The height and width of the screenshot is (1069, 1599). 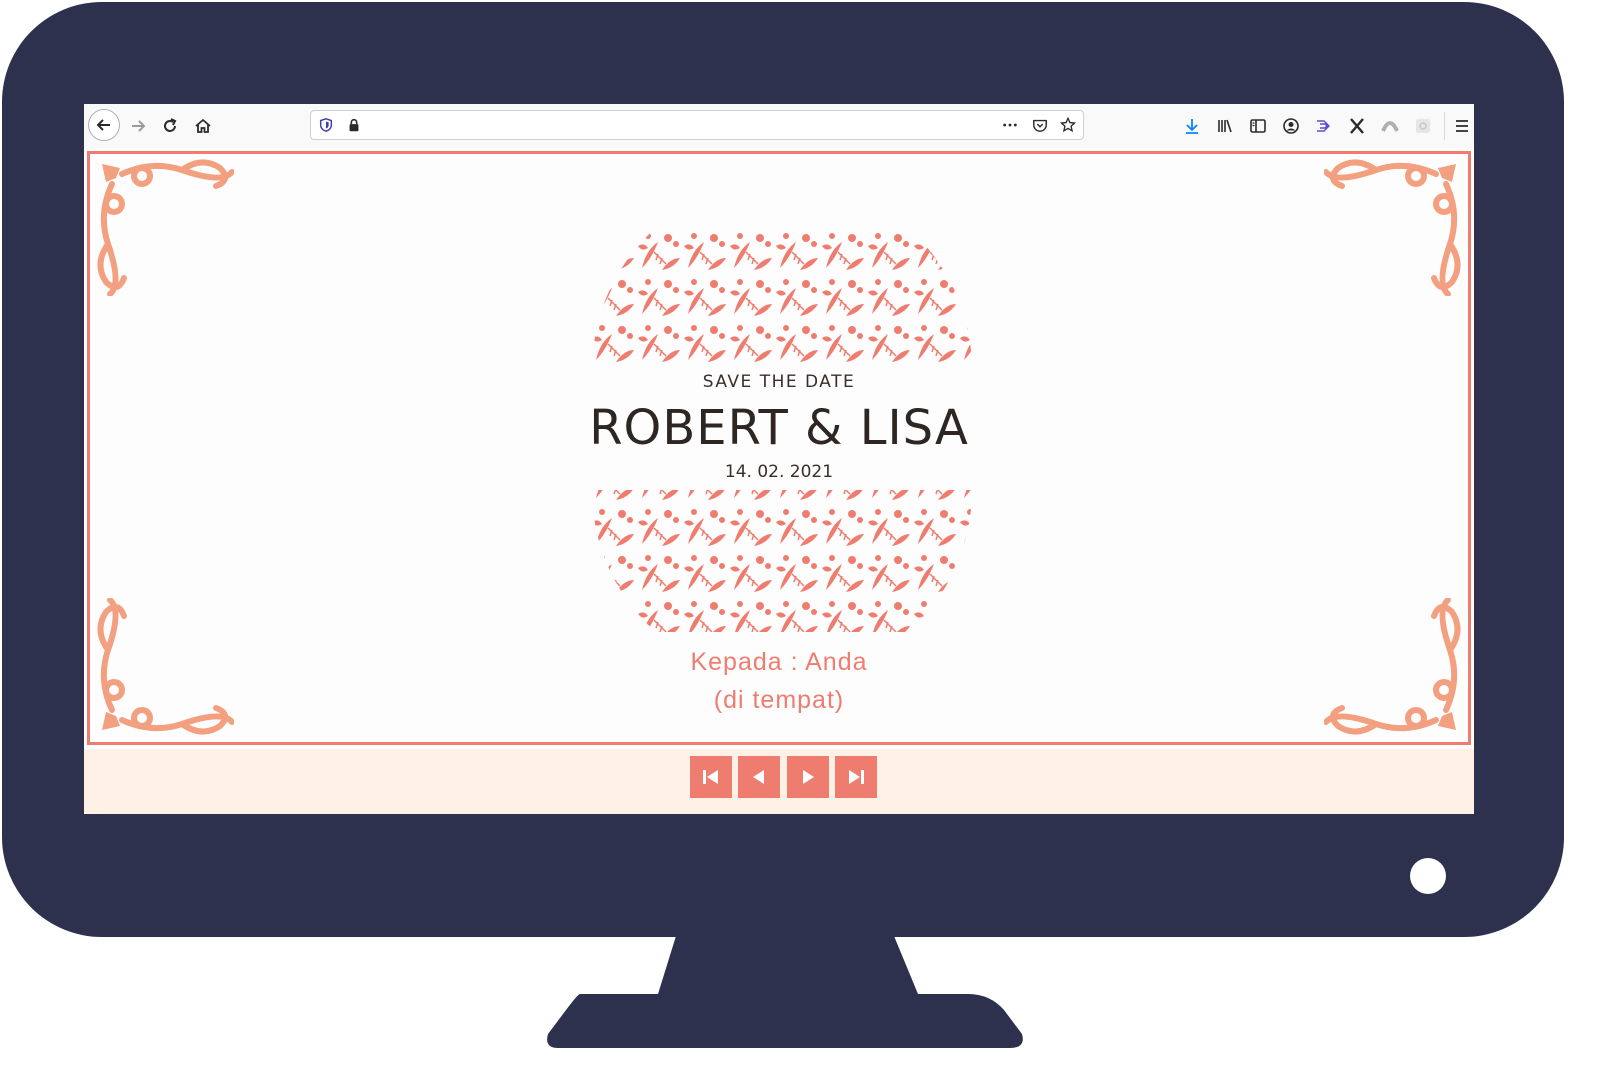 I want to click on account-icon, so click(x=1291, y=126).